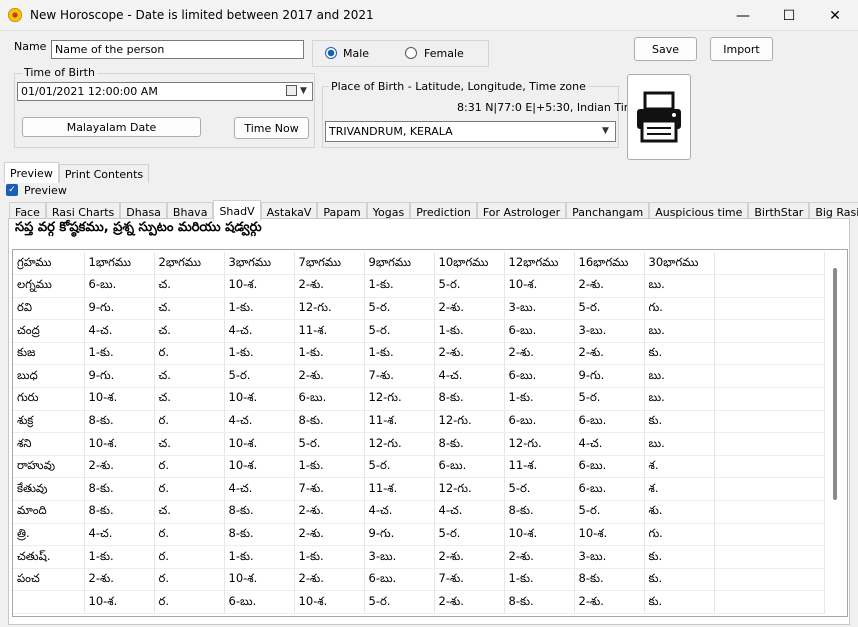  I want to click on minimize-button: —, so click(743, 15).